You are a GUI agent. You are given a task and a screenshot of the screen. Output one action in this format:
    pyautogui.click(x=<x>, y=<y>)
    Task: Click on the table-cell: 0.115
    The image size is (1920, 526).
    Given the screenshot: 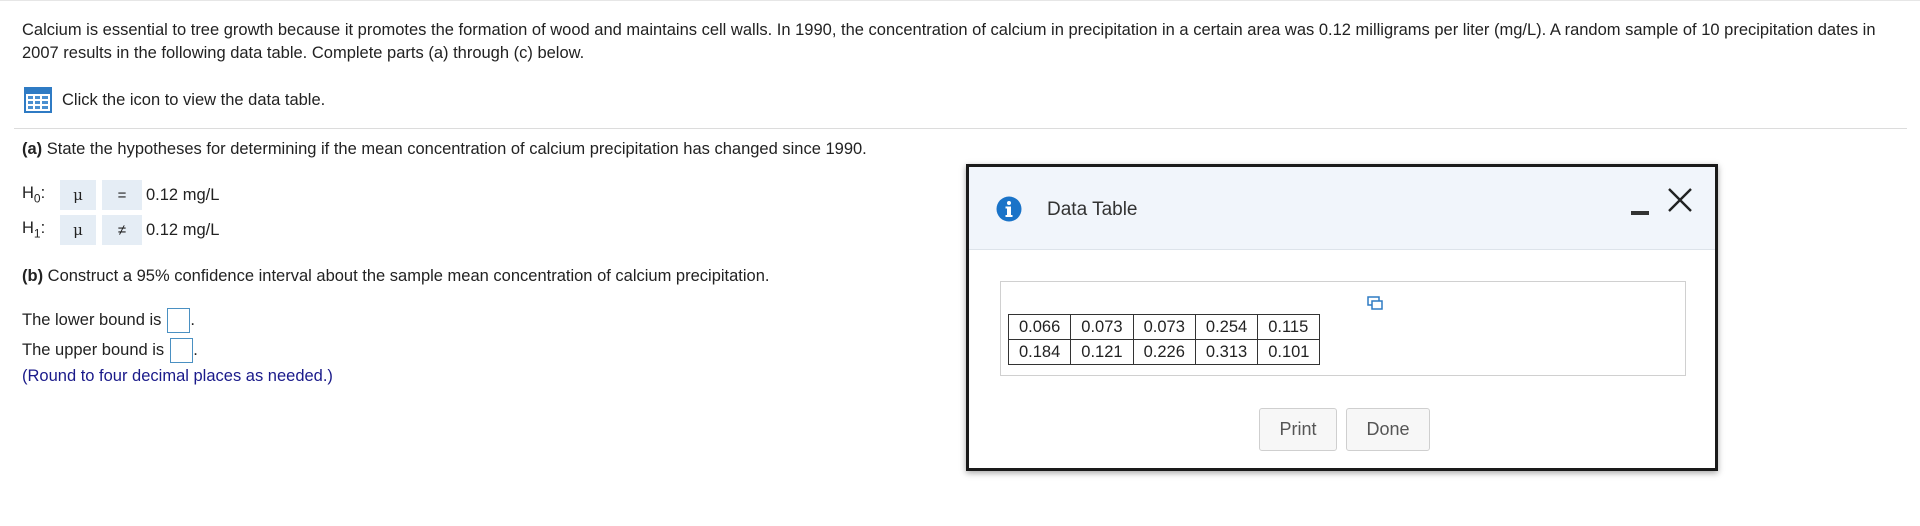 What is the action you would take?
    pyautogui.click(x=1289, y=327)
    